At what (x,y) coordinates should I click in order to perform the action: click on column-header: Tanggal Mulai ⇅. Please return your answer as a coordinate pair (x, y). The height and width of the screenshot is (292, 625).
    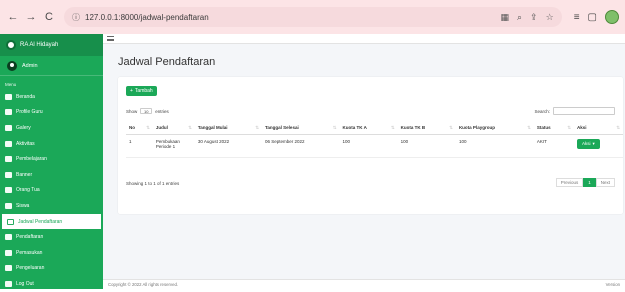
    Looking at the image, I should click on (228, 128).